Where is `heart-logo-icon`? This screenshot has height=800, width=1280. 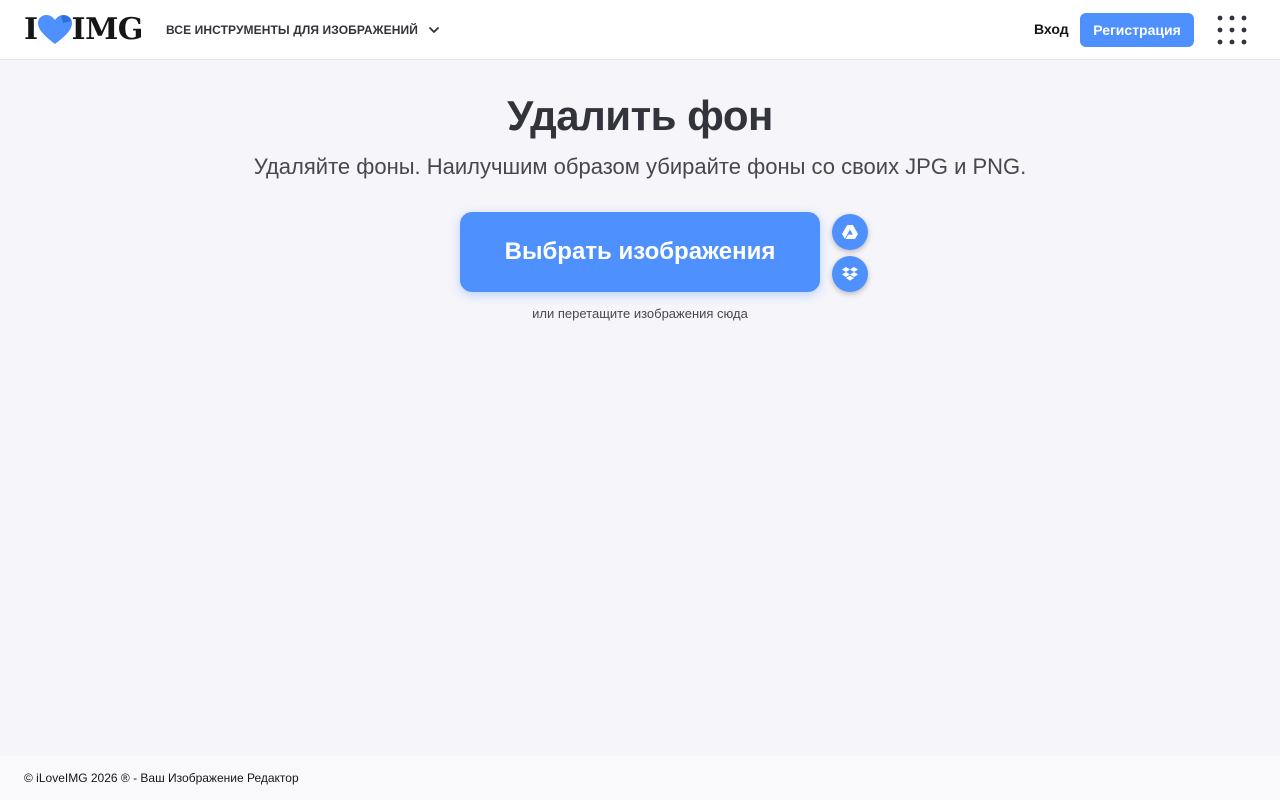
heart-logo-icon is located at coordinates (54, 29).